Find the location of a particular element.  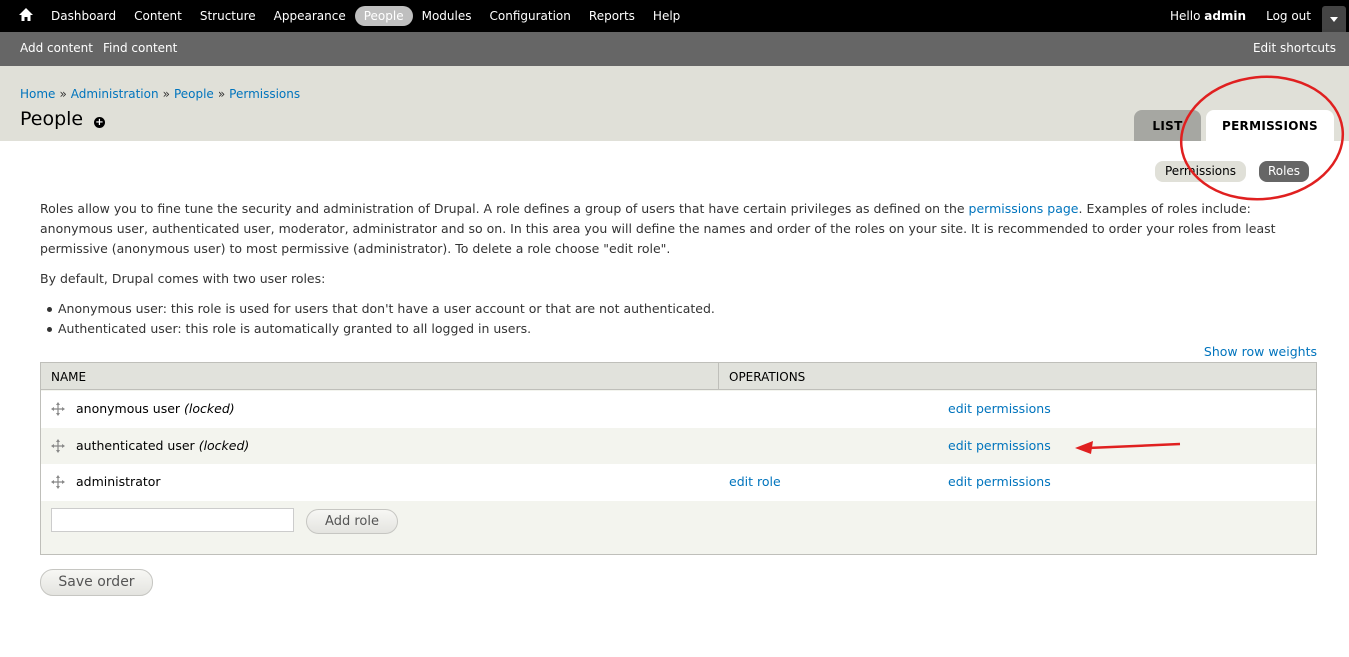

shortcut-add-content: Add content is located at coordinates (56, 48).